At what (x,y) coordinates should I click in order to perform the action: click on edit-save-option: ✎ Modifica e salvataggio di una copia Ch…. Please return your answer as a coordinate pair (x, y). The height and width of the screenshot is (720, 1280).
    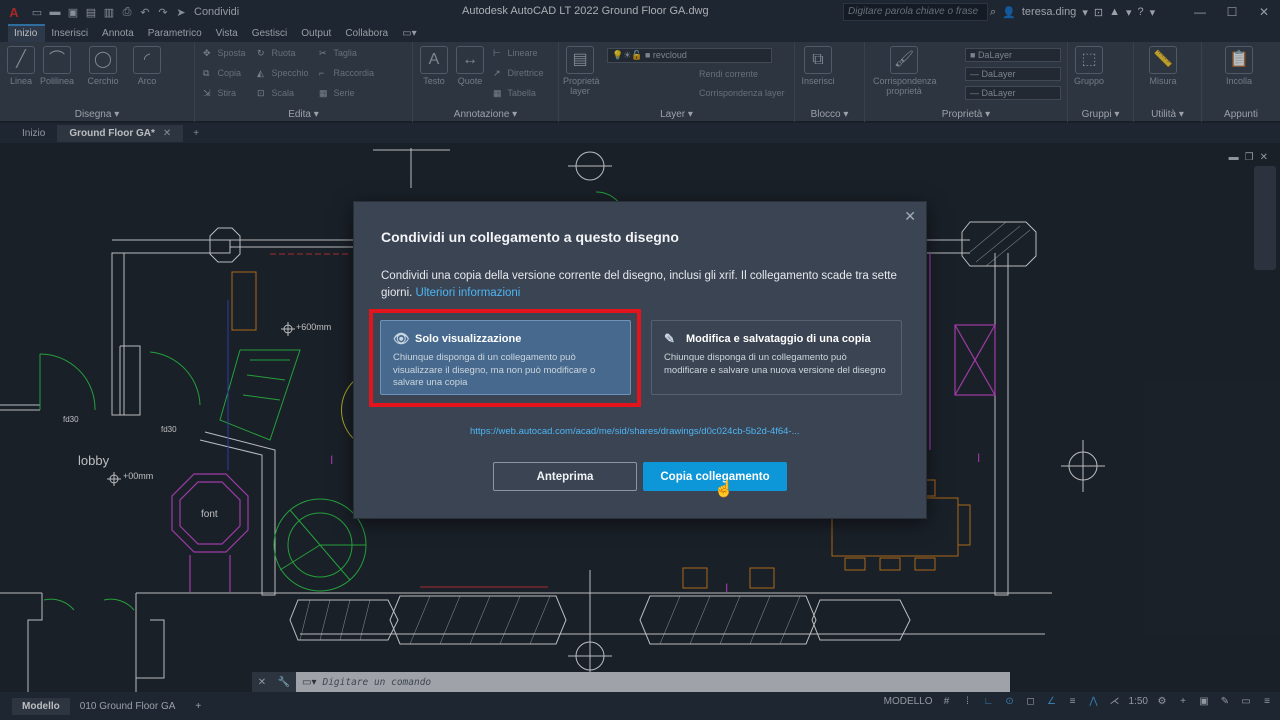
    Looking at the image, I should click on (776, 357).